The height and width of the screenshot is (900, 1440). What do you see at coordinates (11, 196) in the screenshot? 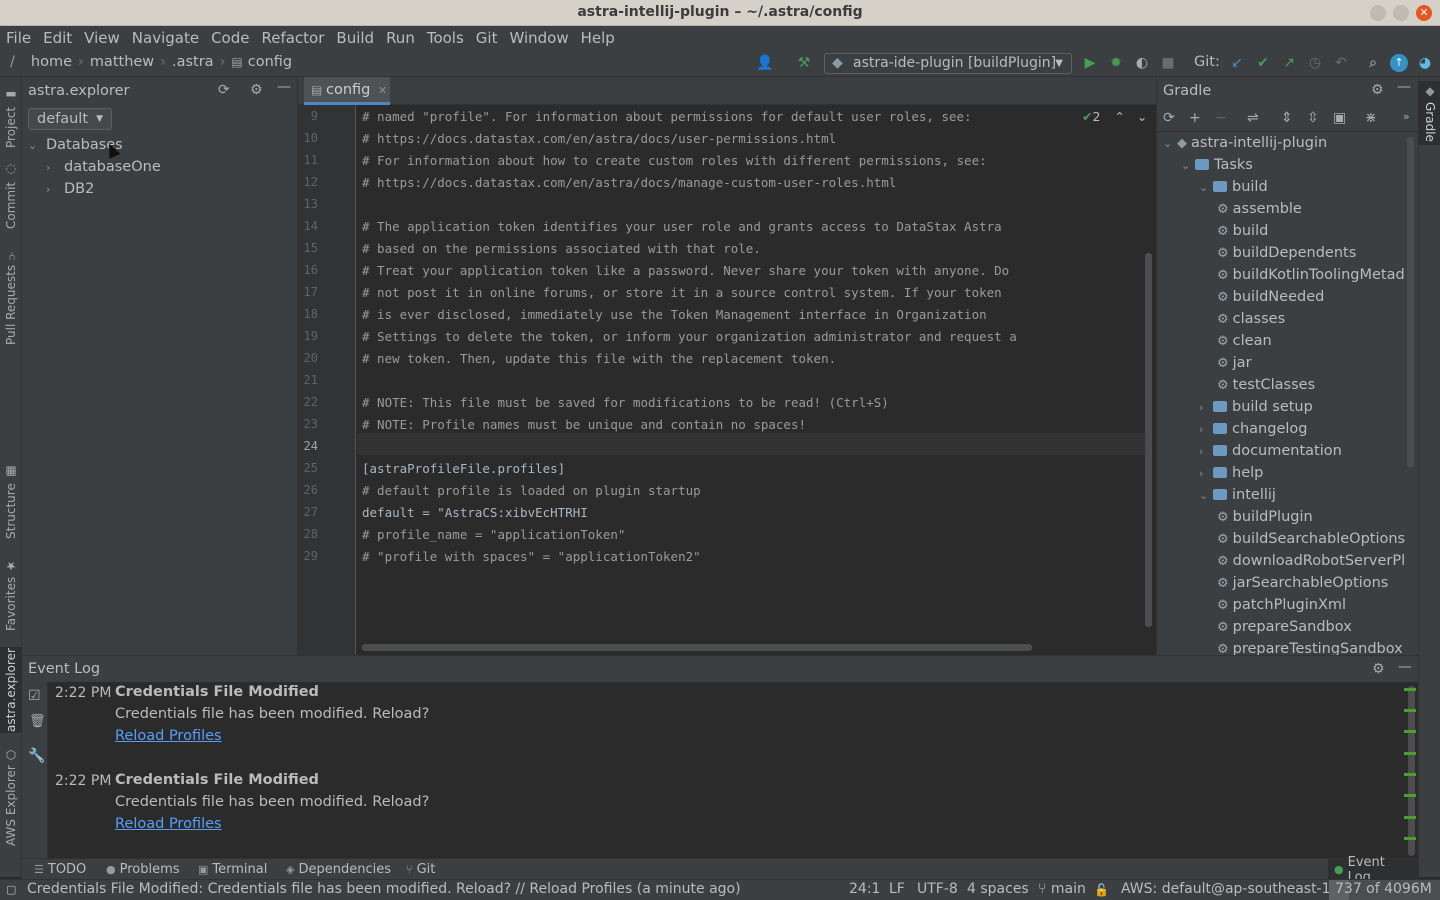
I see `commit-tool-tab: Commit ◌` at bounding box center [11, 196].